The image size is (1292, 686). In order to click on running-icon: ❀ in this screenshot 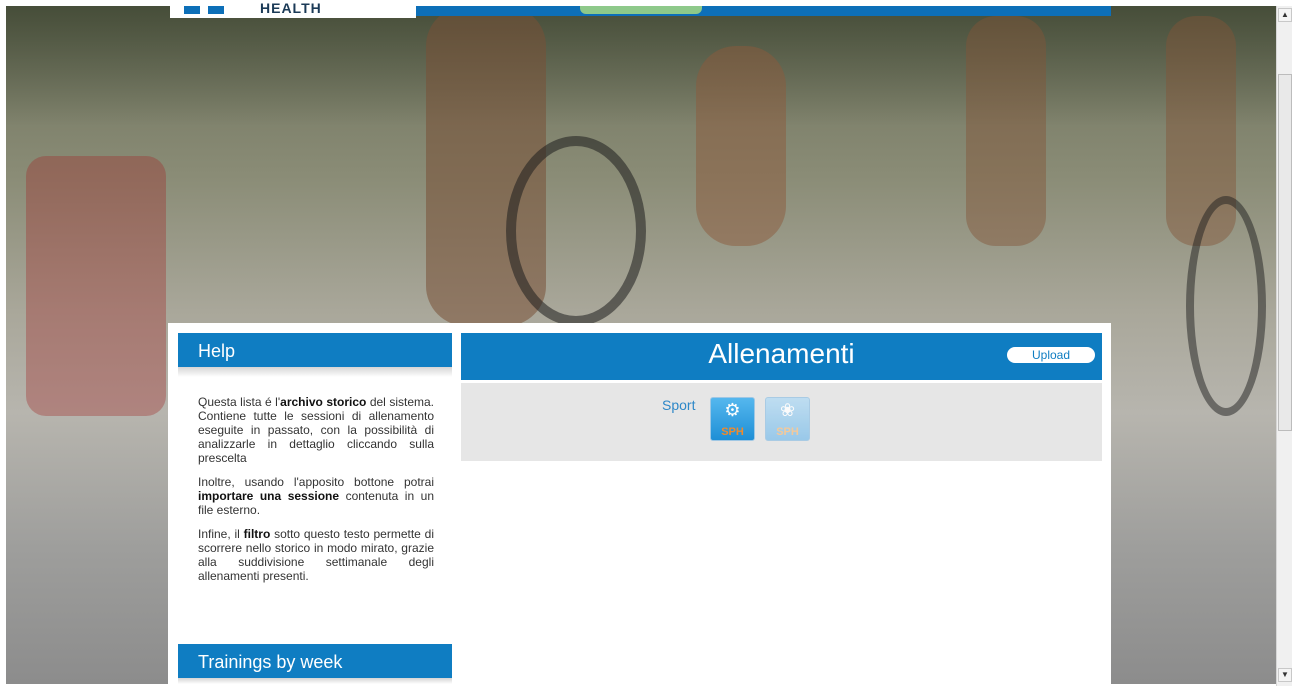, I will do `click(787, 410)`.